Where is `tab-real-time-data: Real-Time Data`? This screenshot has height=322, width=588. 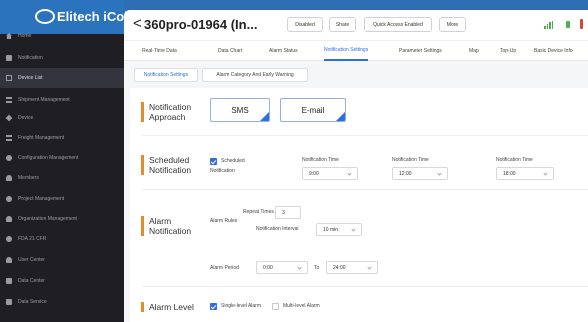 tab-real-time-data: Real-Time Data is located at coordinates (159, 51).